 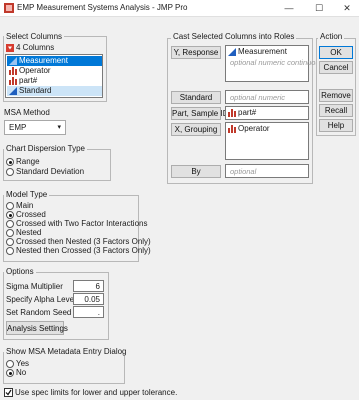 I want to click on radio-nested-then-crossed, so click(x=10, y=251).